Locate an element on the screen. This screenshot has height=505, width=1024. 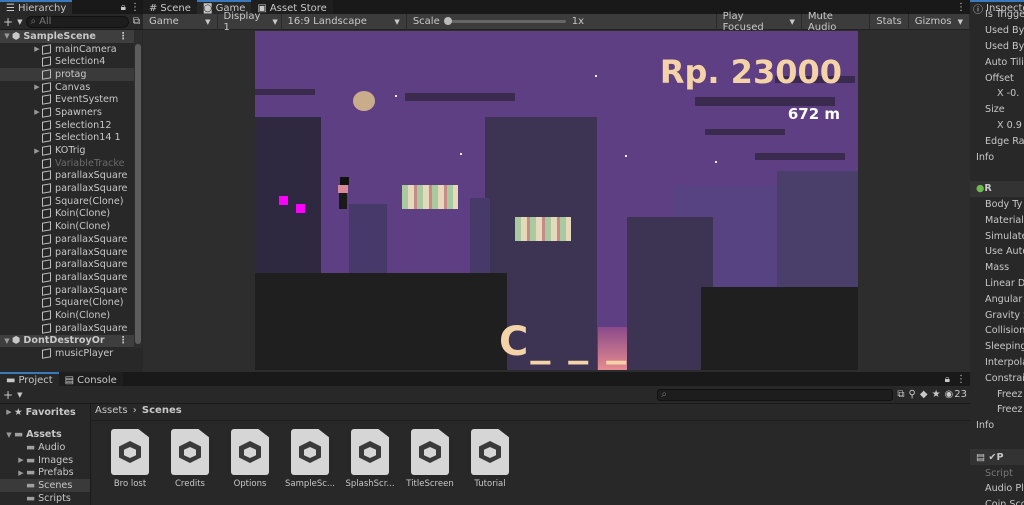
gizmos-button: Gizmos ▼ is located at coordinates (940, 21).